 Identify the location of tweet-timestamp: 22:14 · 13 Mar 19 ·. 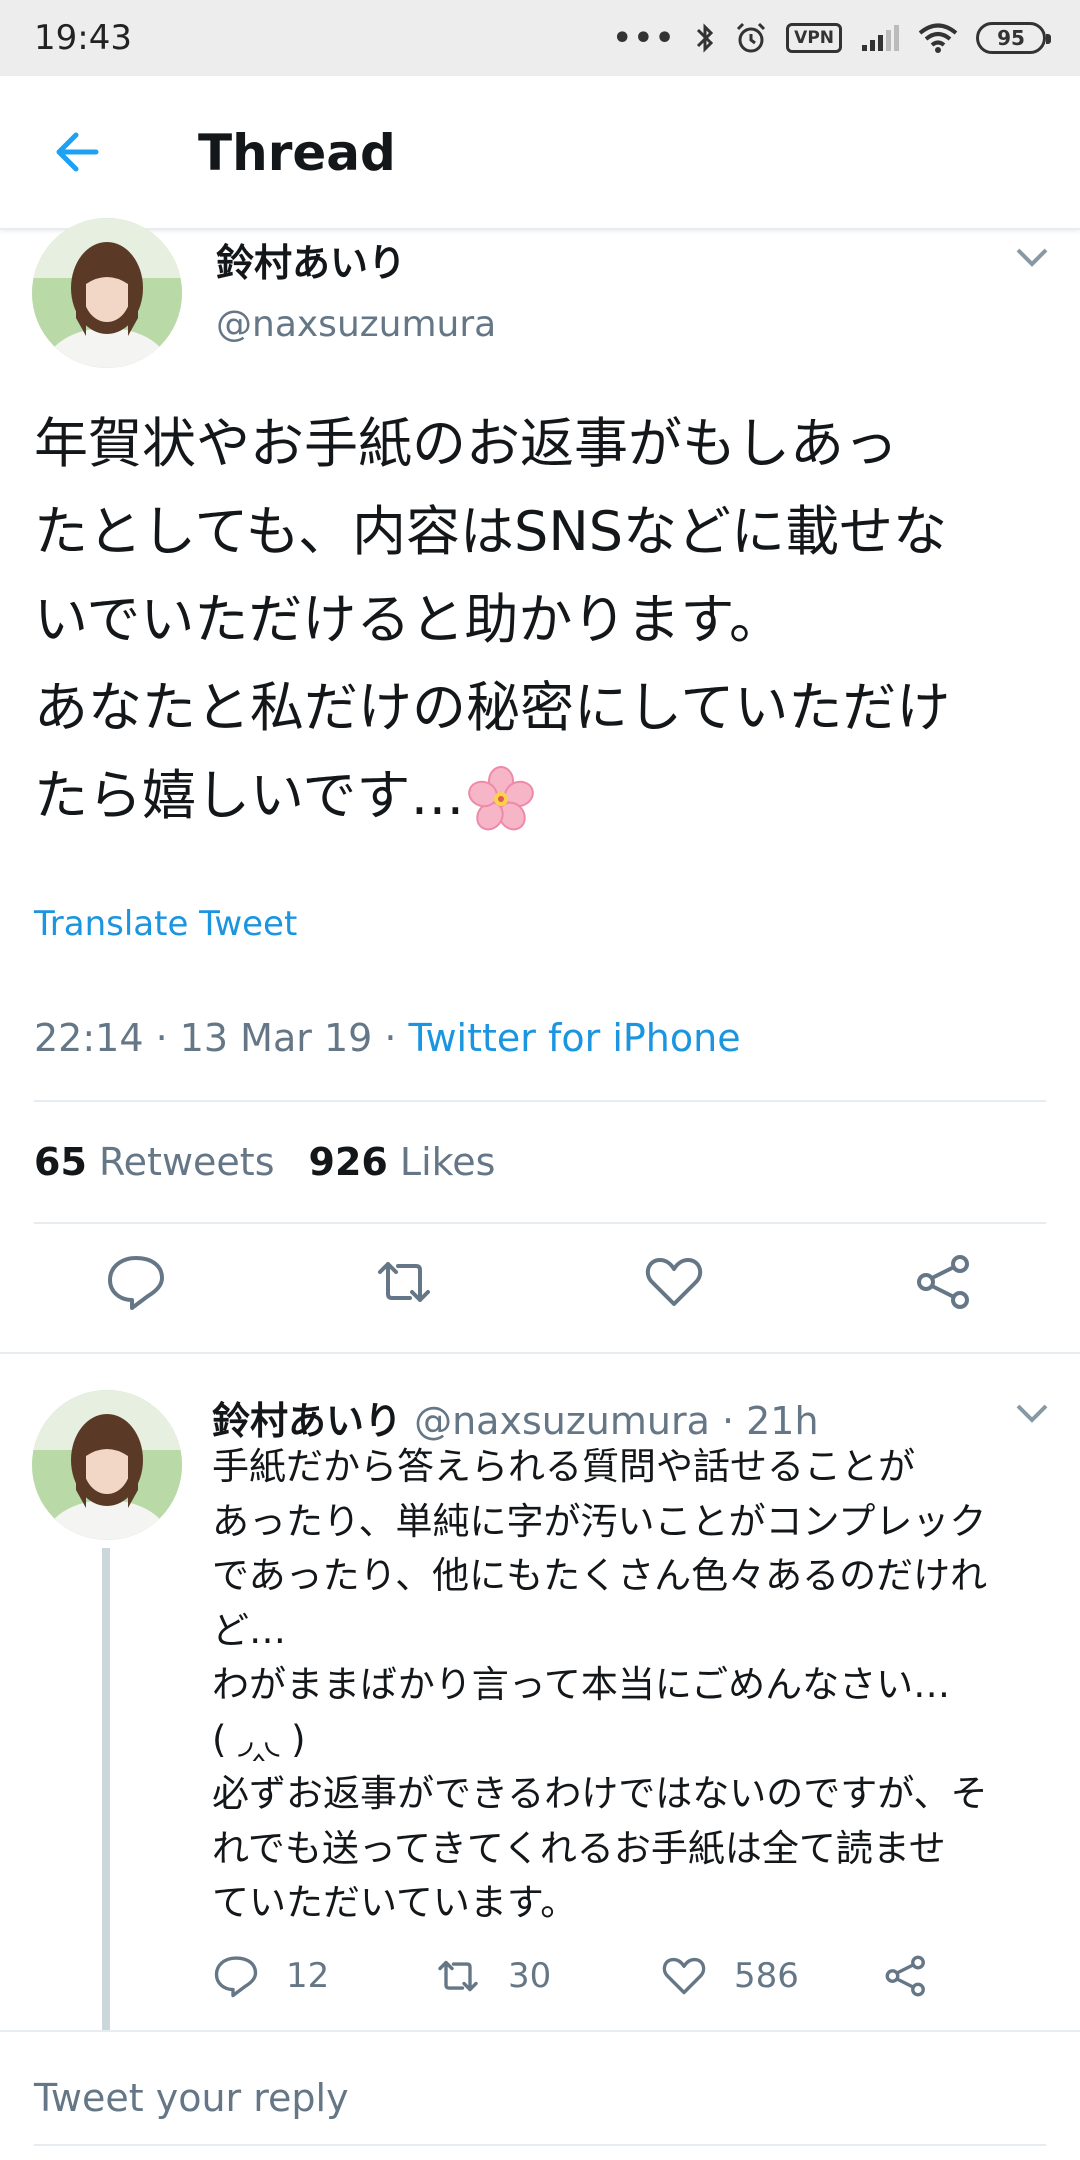
(221, 1038).